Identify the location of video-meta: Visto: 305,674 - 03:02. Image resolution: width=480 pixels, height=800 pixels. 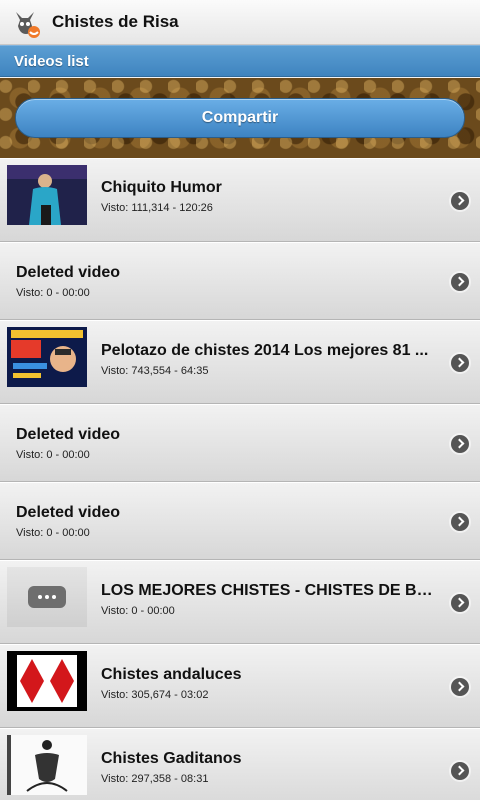
(155, 695).